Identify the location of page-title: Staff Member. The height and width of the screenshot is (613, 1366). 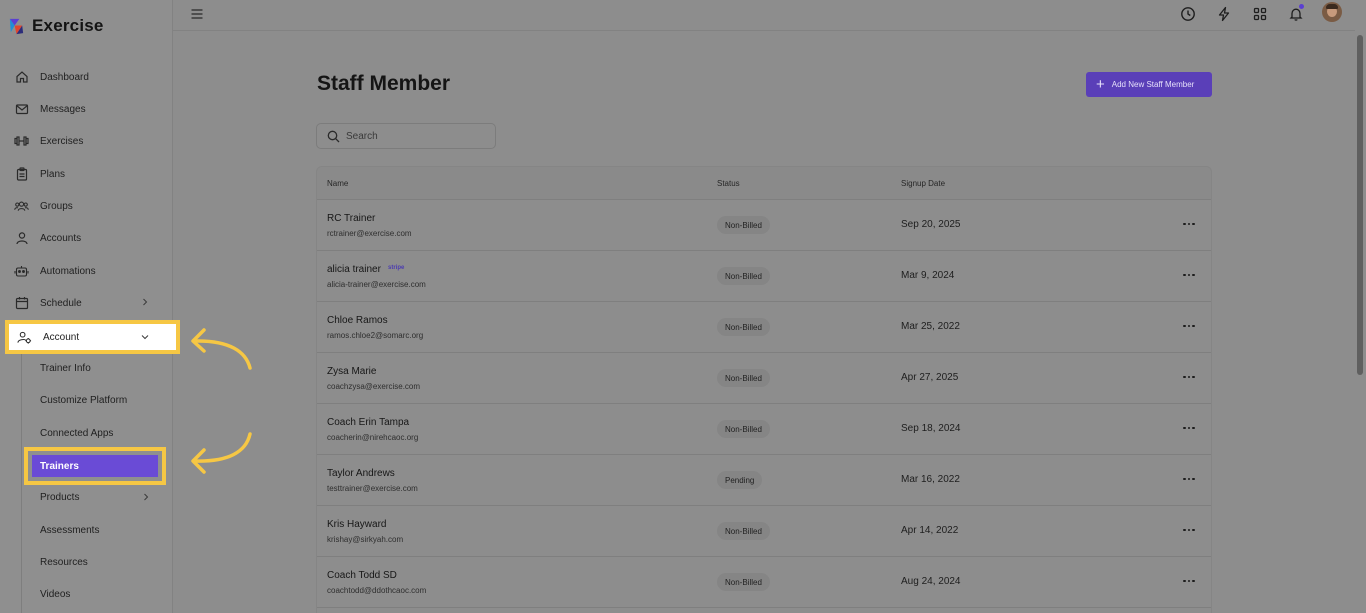
(384, 83).